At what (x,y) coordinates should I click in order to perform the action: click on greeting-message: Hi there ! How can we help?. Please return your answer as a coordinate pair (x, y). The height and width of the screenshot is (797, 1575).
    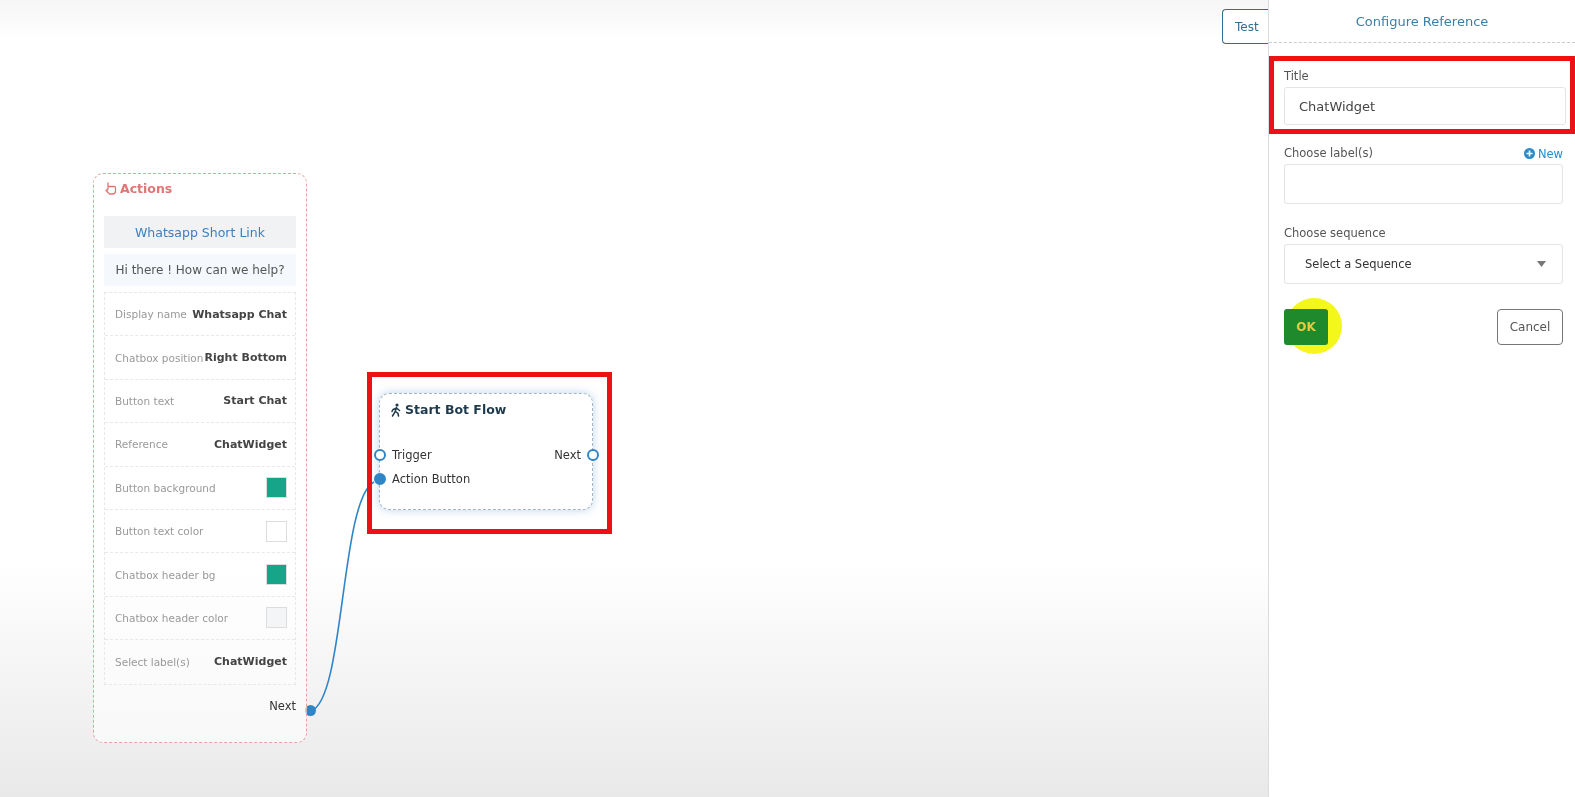
    Looking at the image, I should click on (200, 270).